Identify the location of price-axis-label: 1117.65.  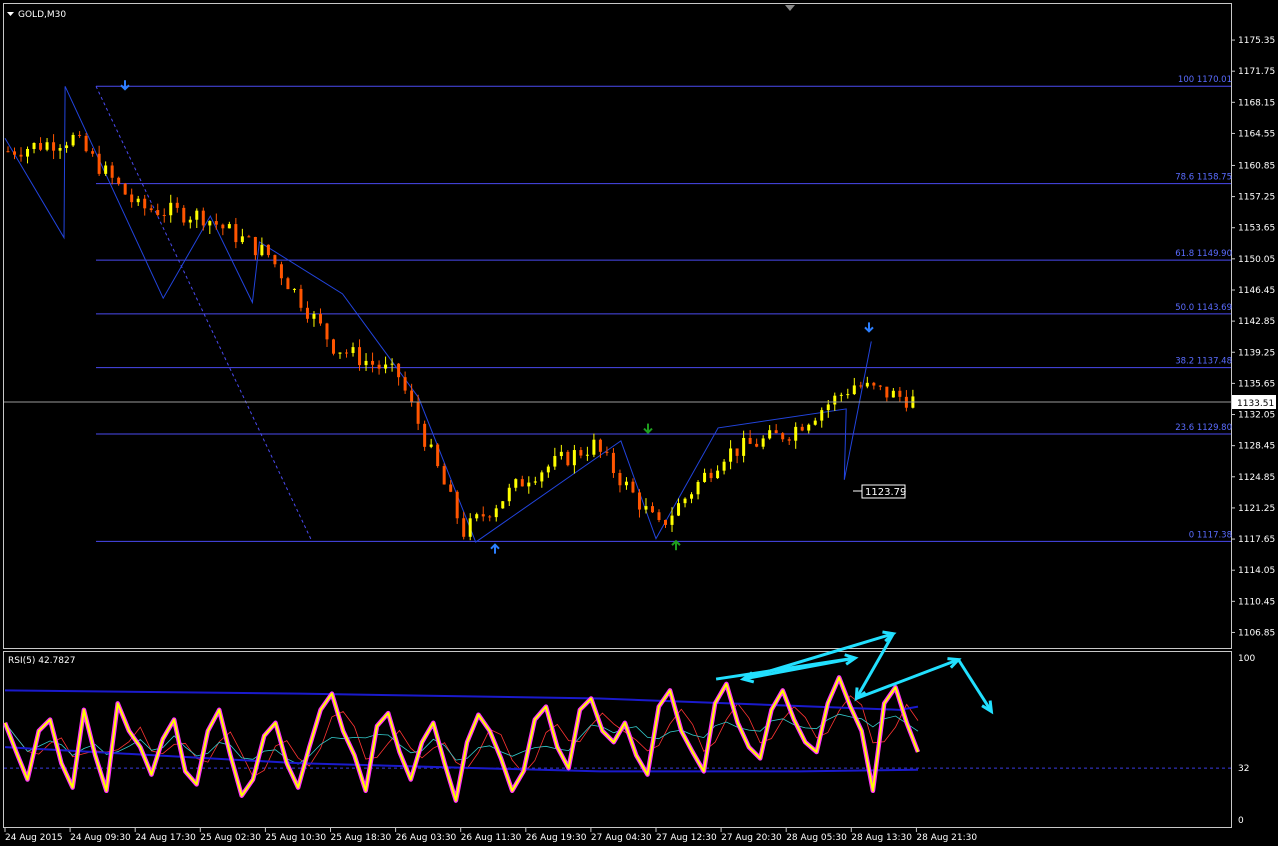
(1256, 540).